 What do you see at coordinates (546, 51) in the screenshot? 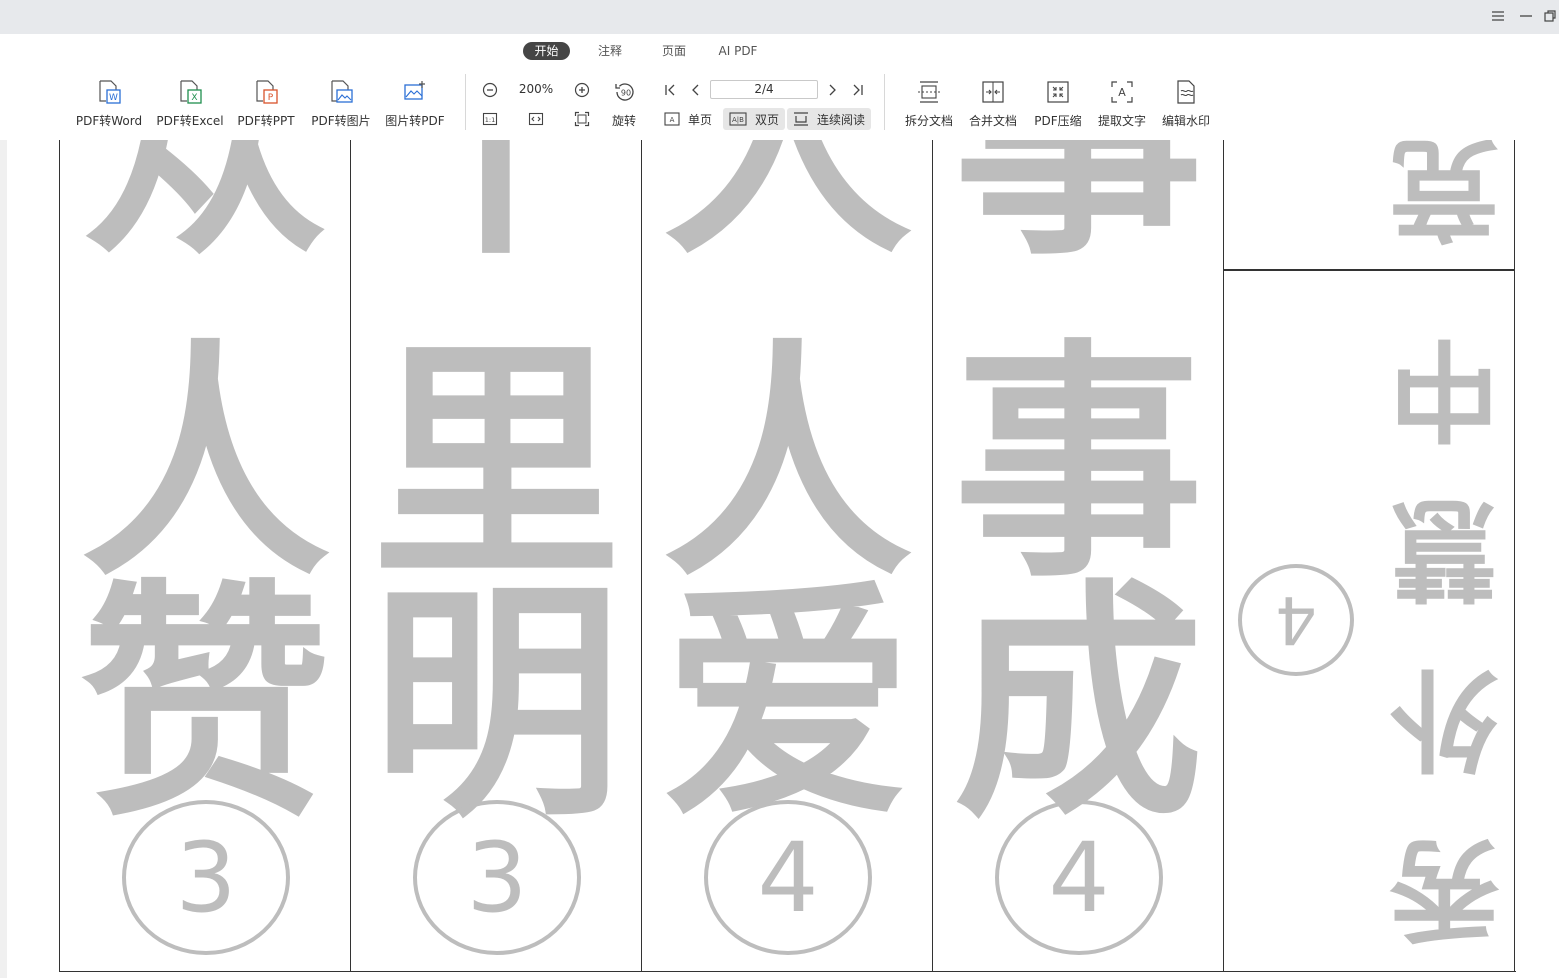
I see `tab-start: 开始` at bounding box center [546, 51].